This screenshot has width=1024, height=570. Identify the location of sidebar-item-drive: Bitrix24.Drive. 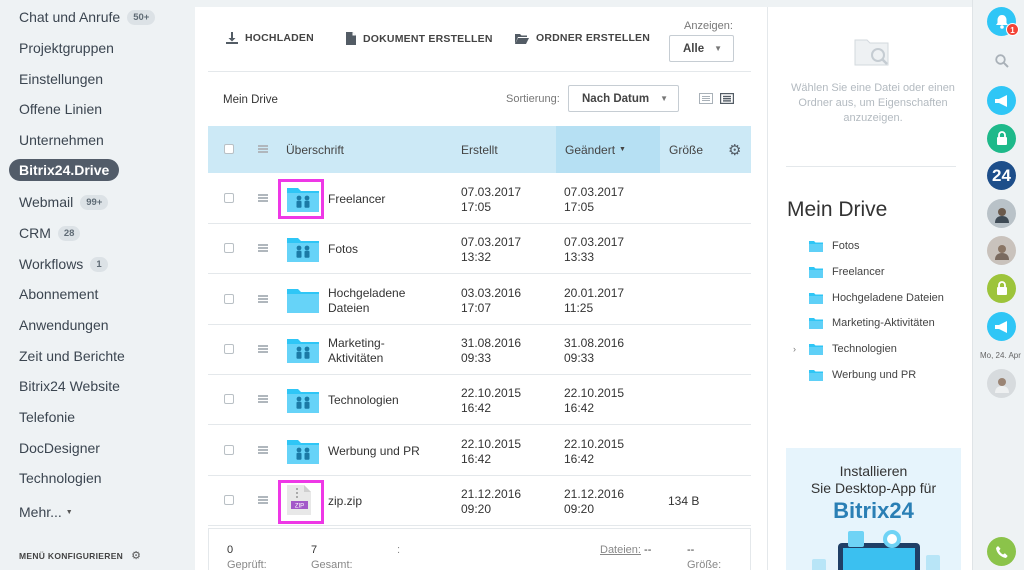
(64, 170).